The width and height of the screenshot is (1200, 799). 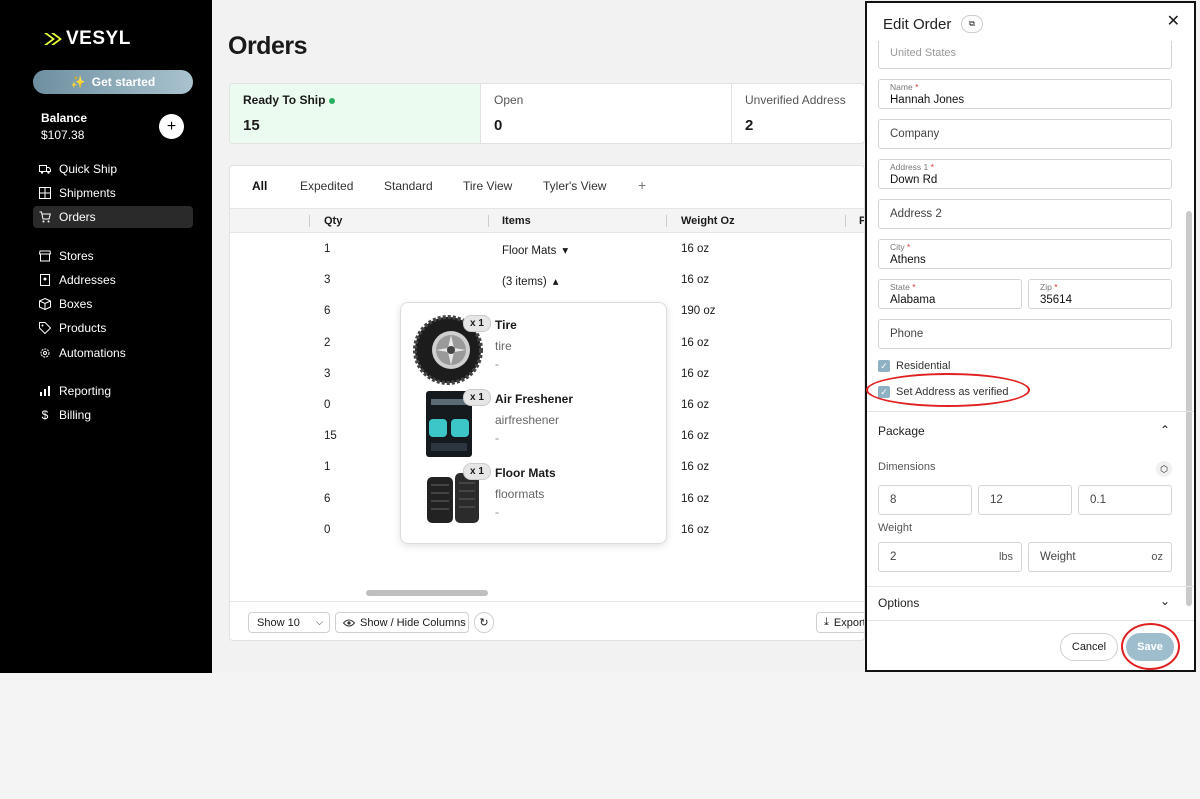 I want to click on bar-chart-icon, so click(x=45, y=391).